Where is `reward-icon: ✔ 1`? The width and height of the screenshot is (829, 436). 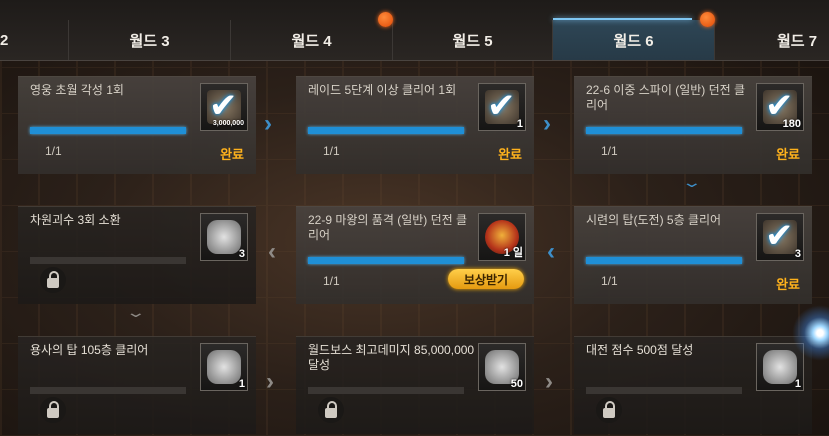 reward-icon: ✔ 1 is located at coordinates (502, 107).